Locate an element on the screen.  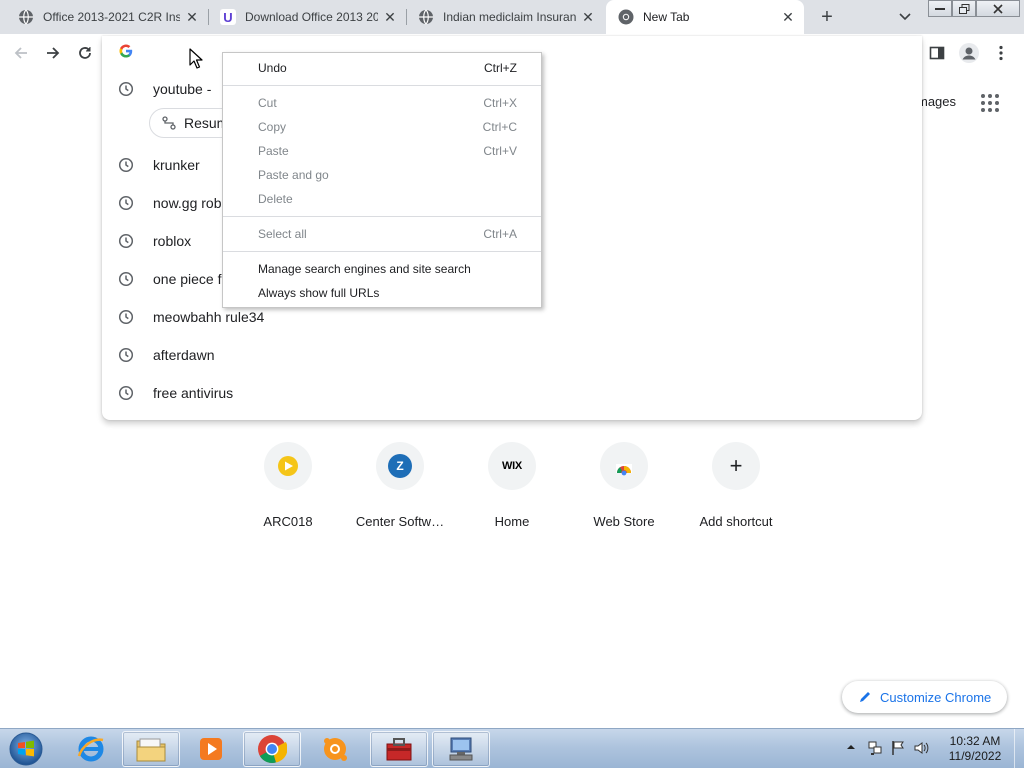
customize-chrome-button: Customize Chrome is located at coordinates (924, 697).